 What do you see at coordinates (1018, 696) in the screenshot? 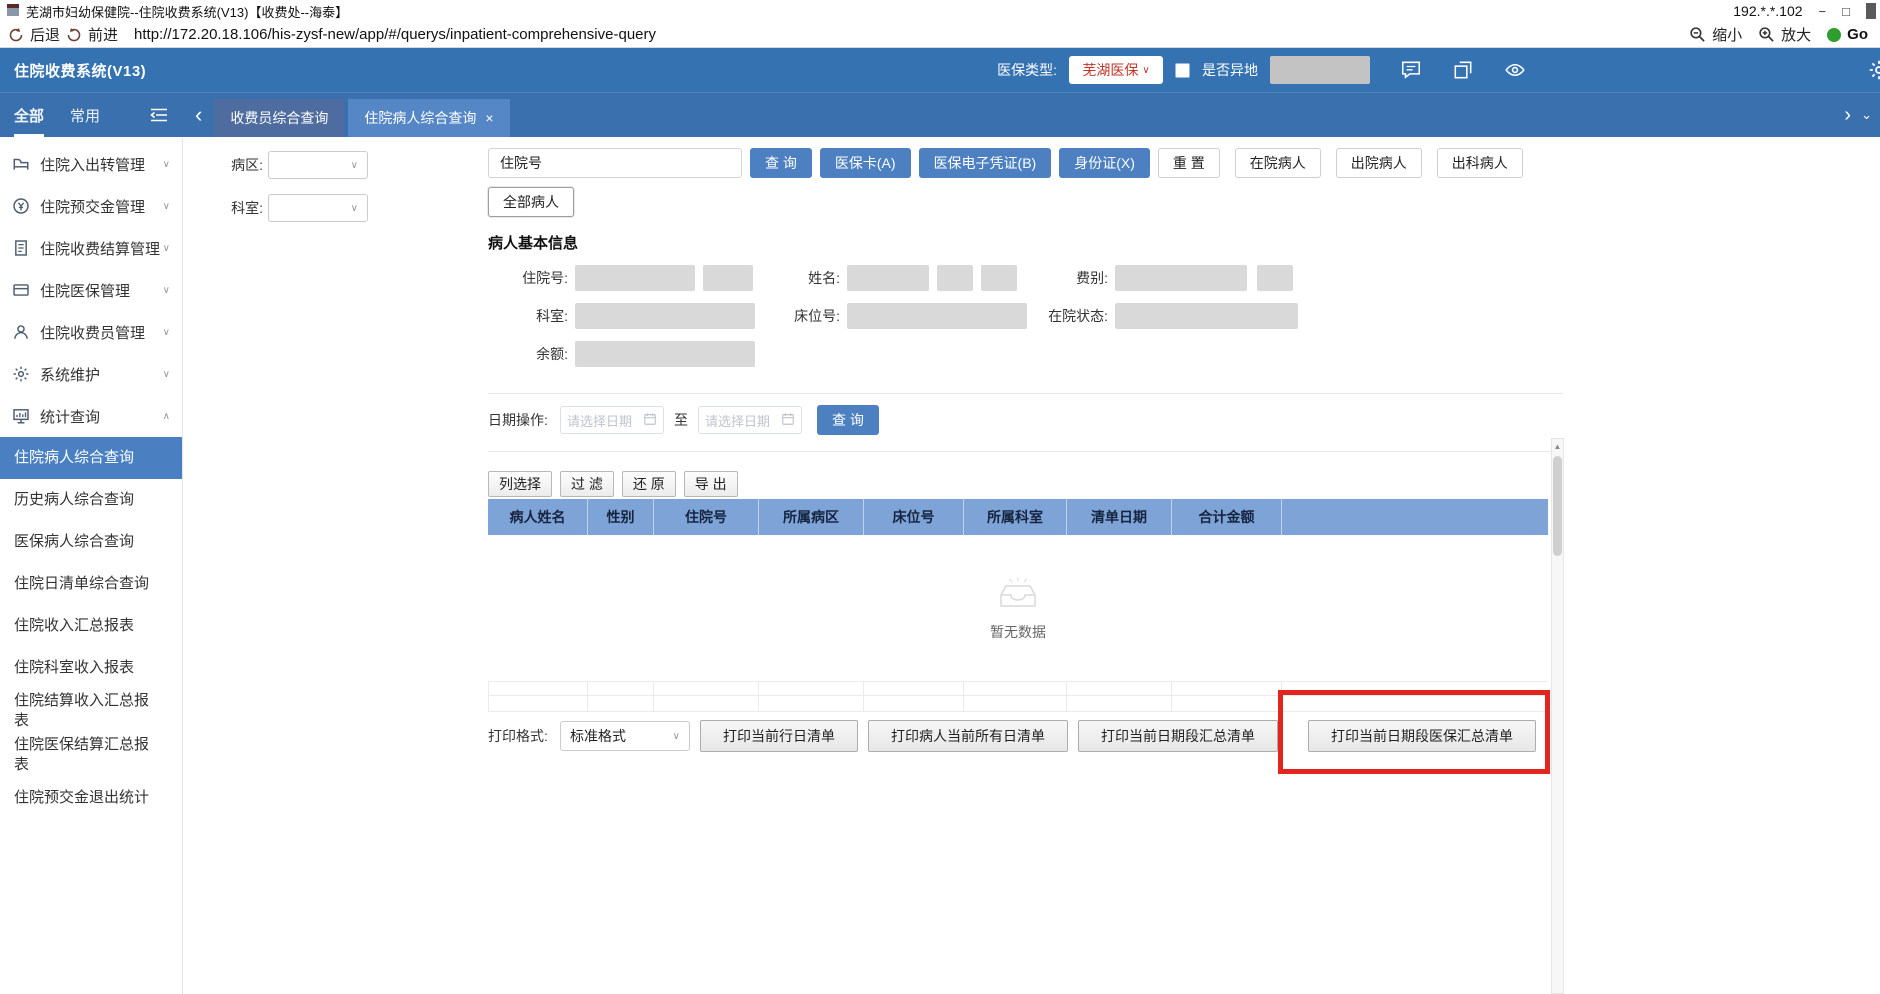
I see `grid-footer` at bounding box center [1018, 696].